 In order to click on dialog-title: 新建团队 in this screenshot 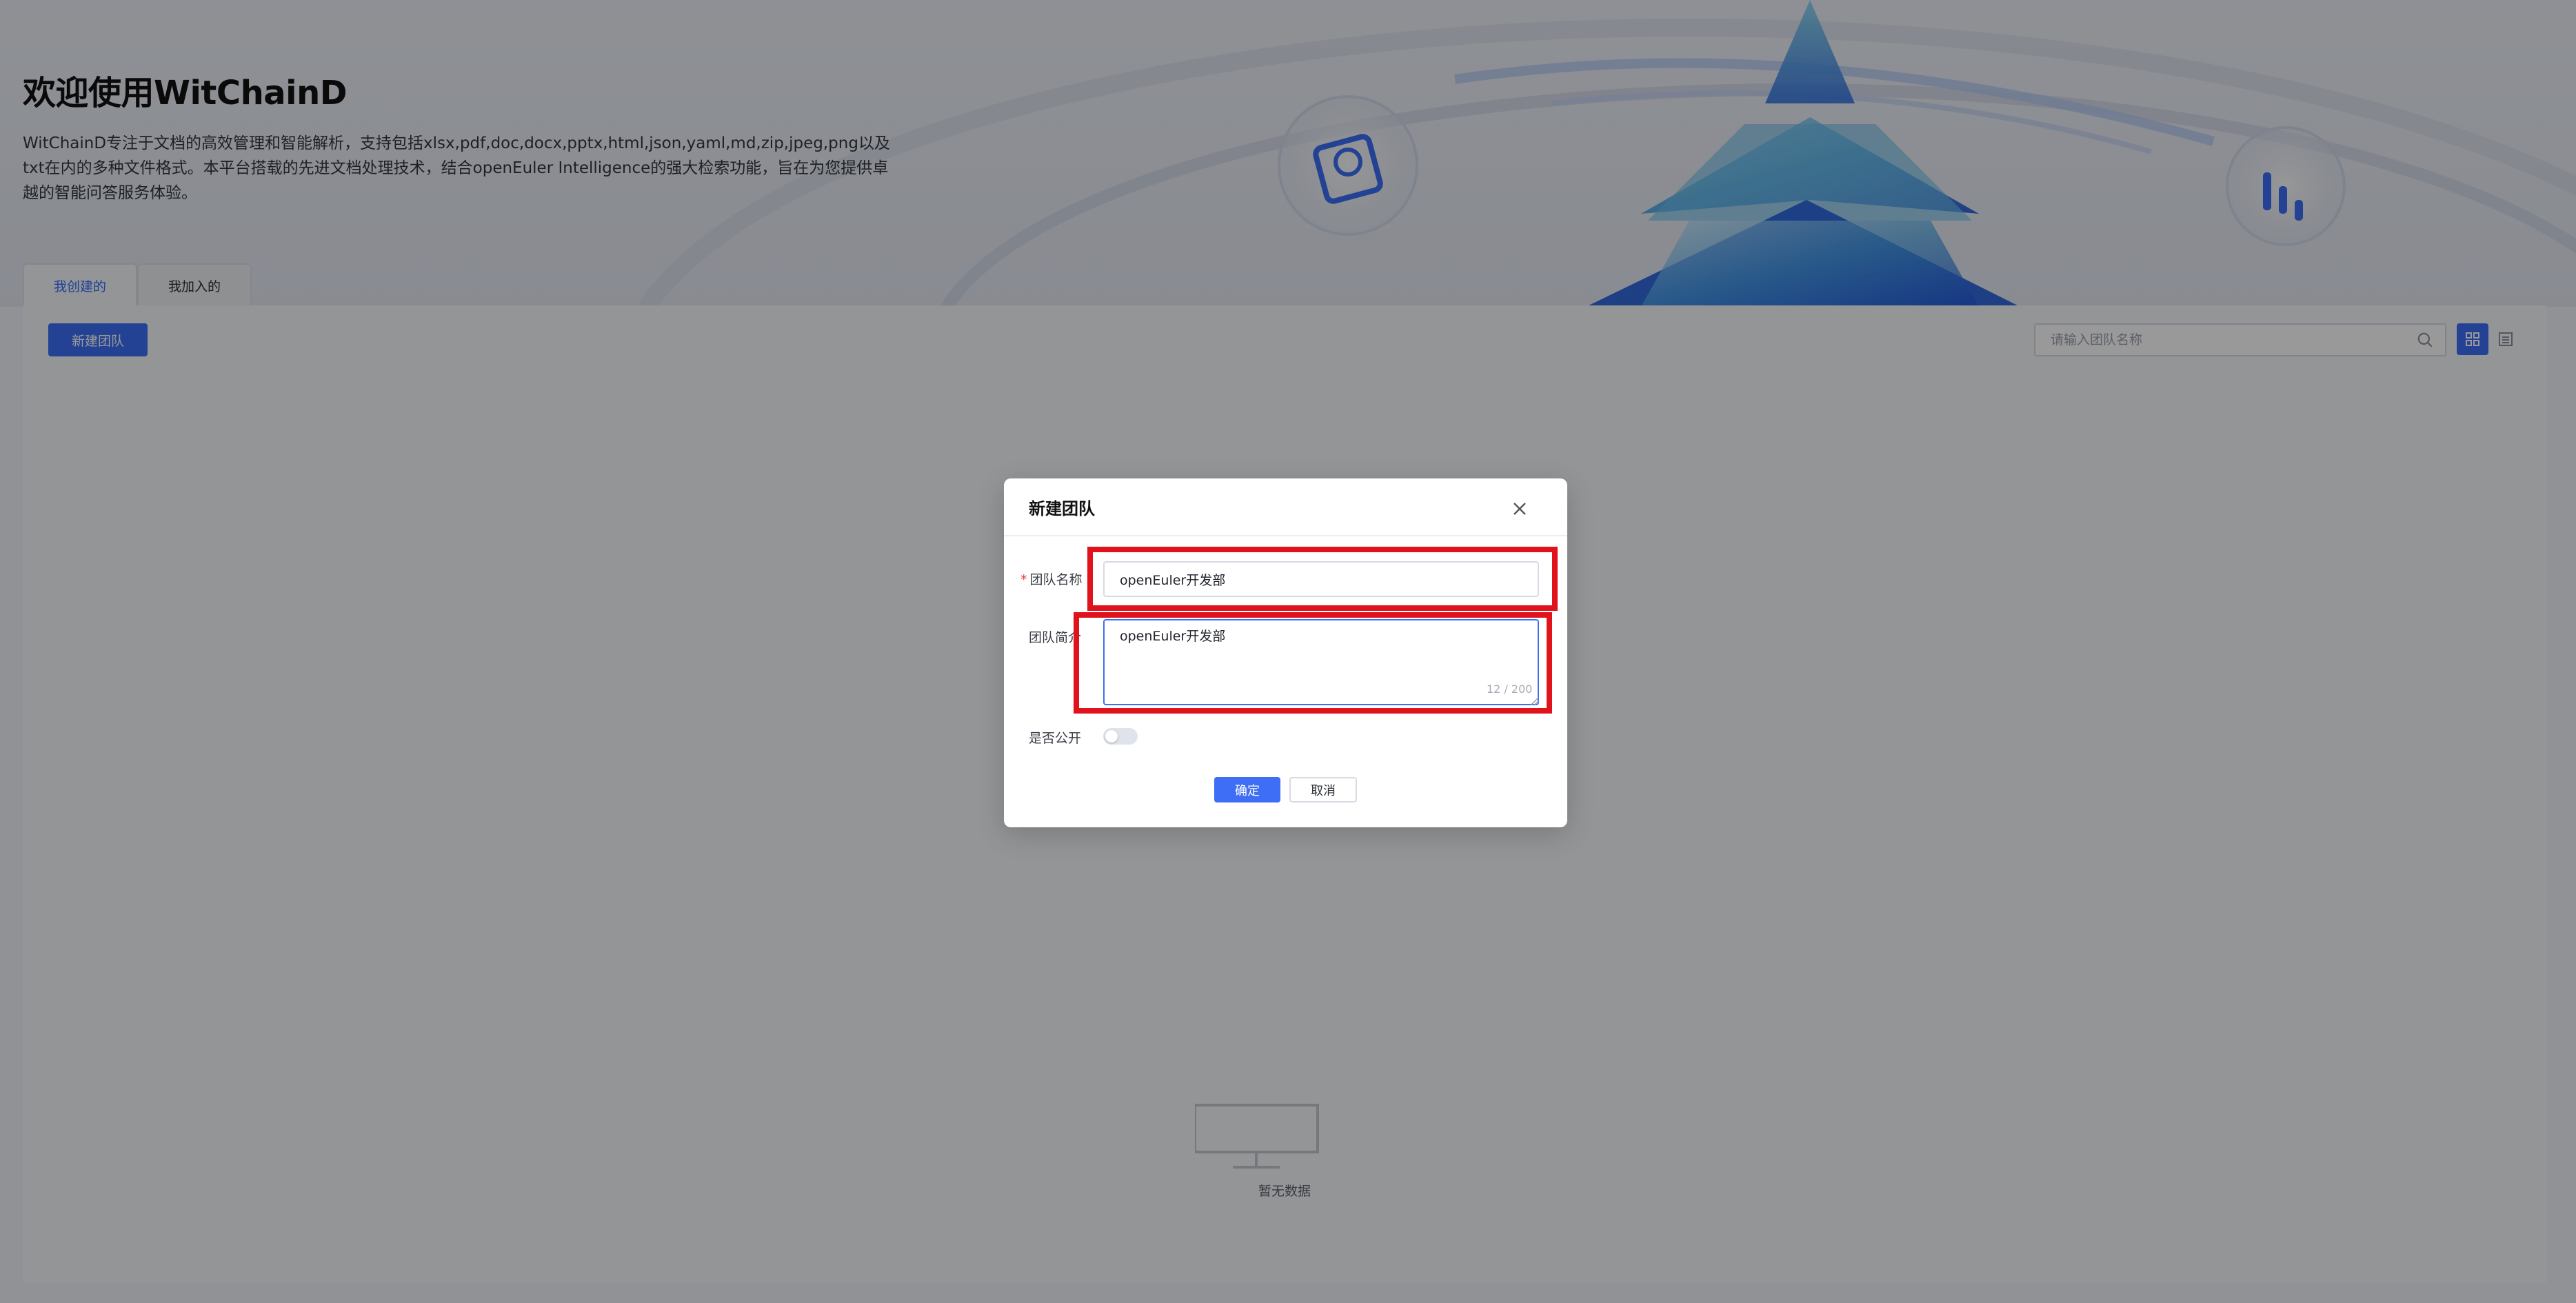, I will do `click(1062, 508)`.